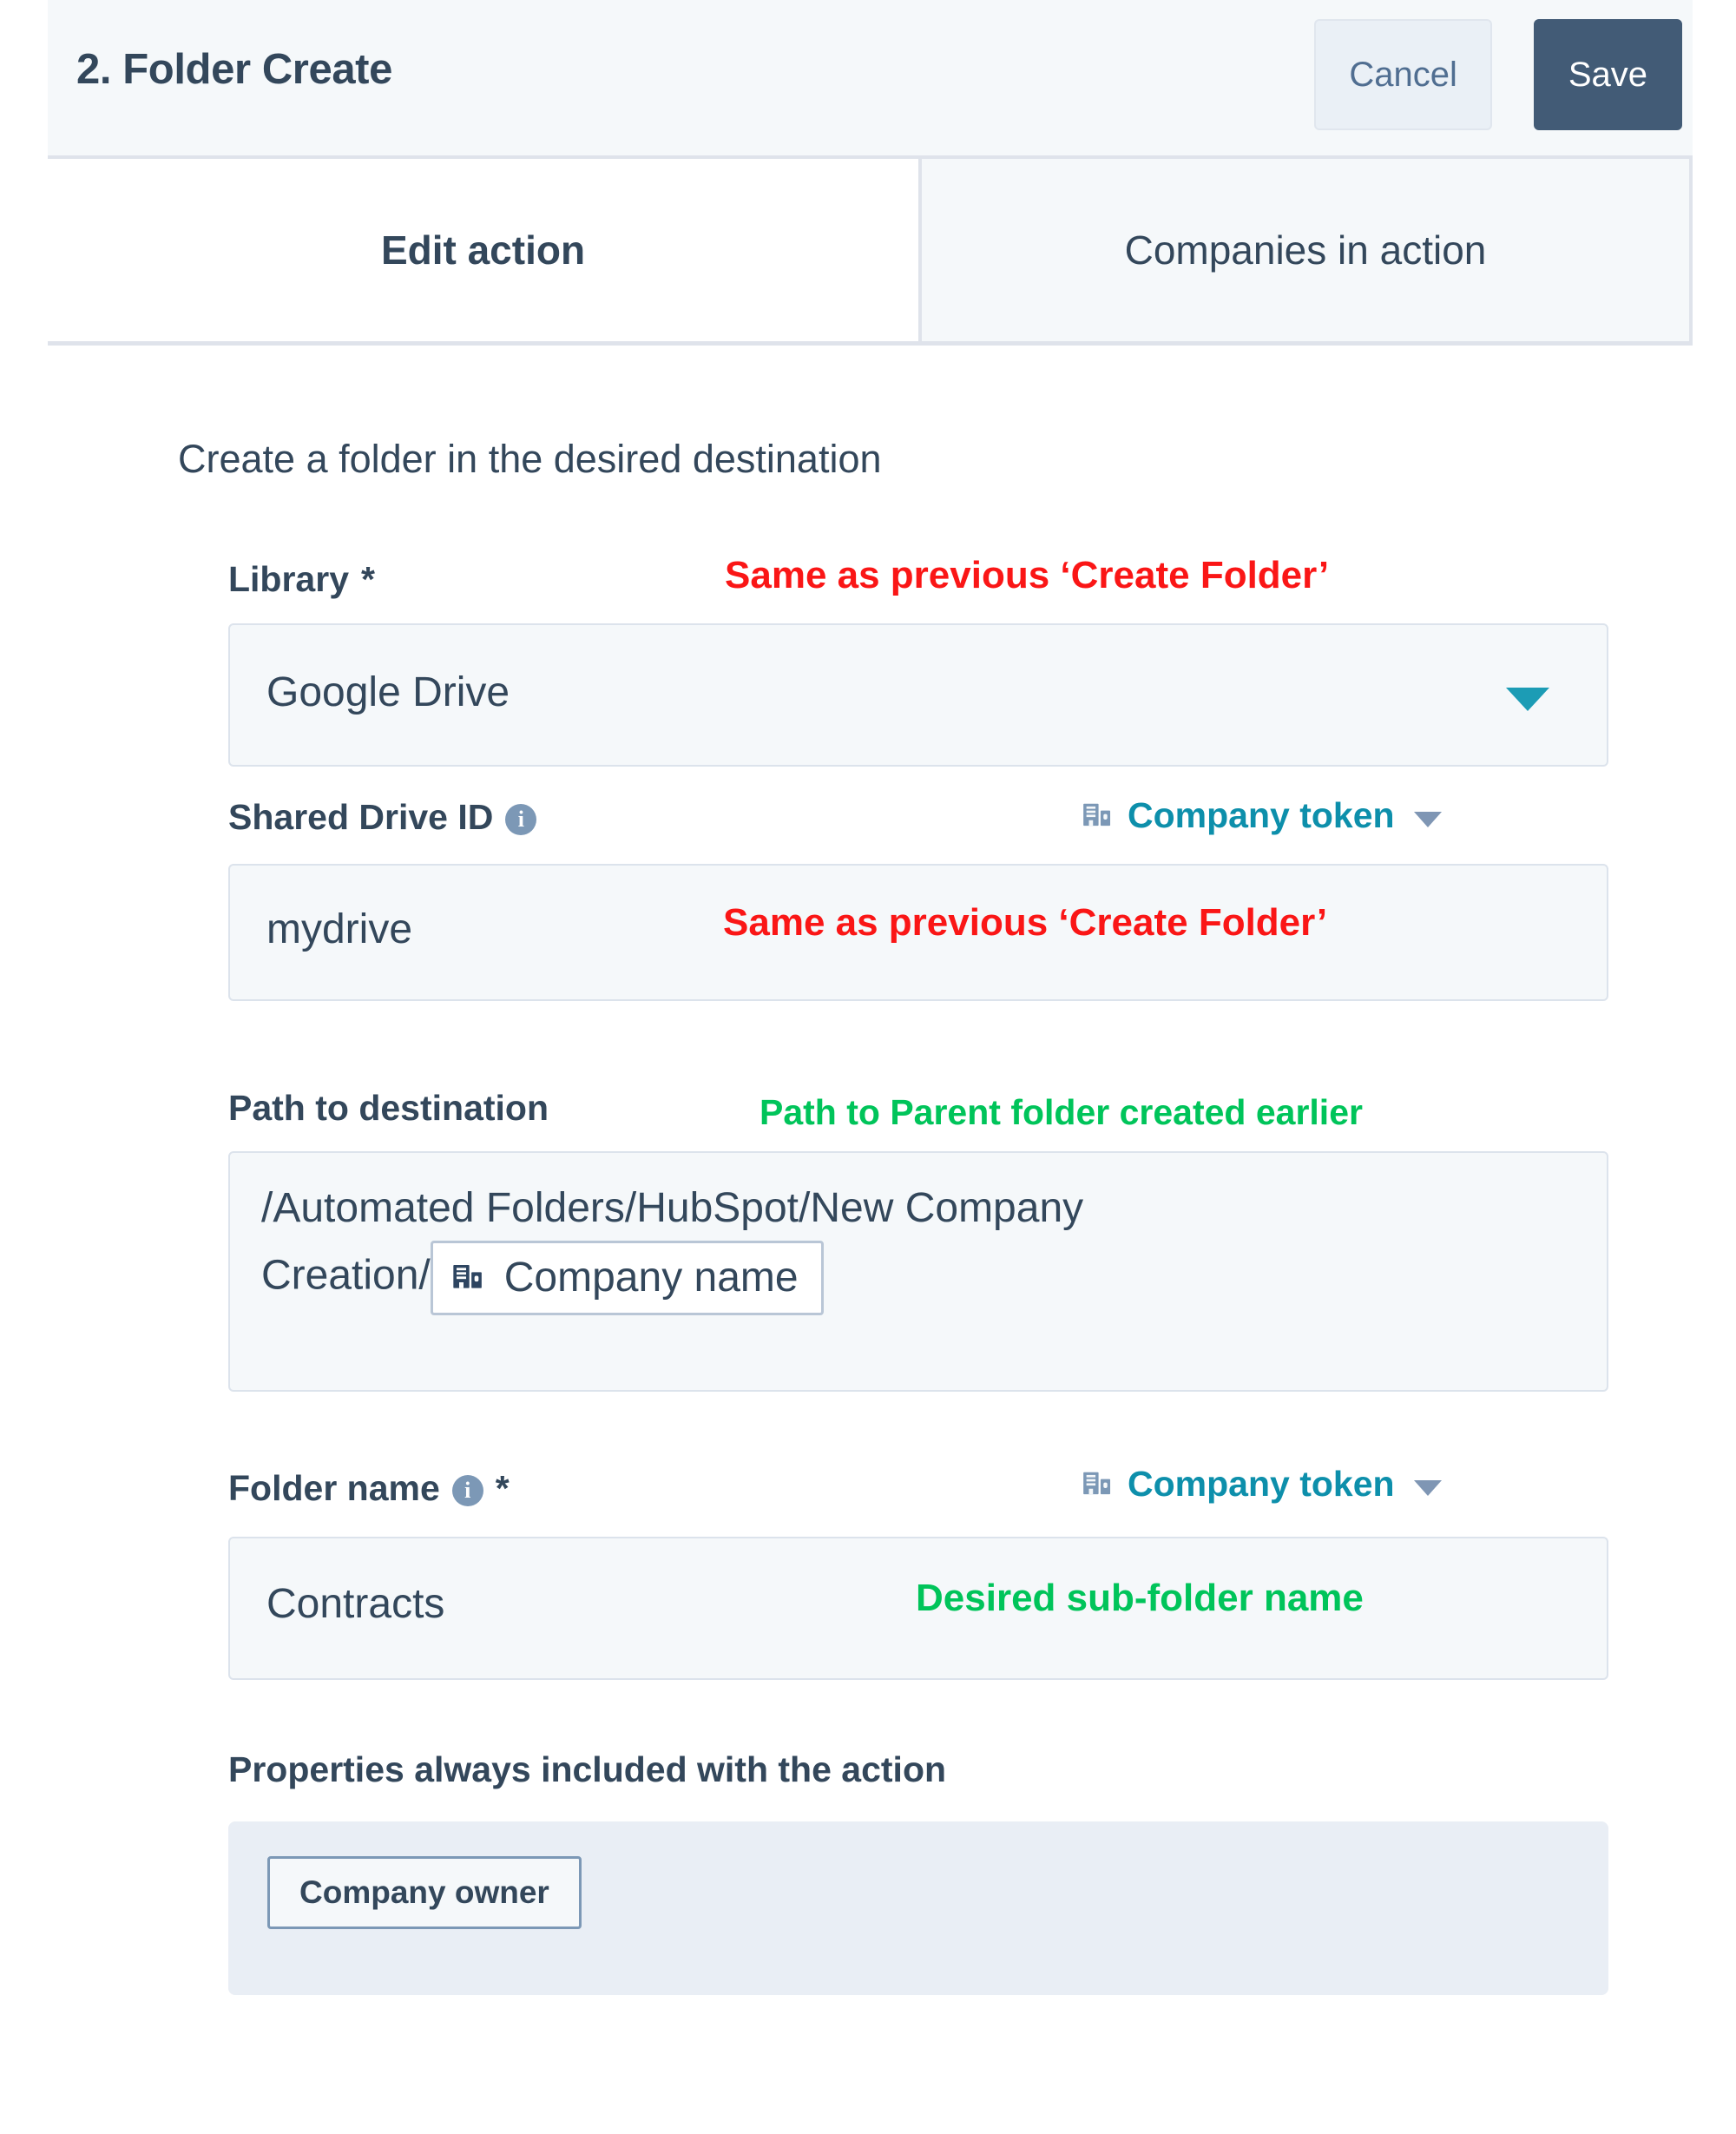  Describe the element at coordinates (1498, 74) in the screenshot. I see `header-actions: Cancel Save` at that location.